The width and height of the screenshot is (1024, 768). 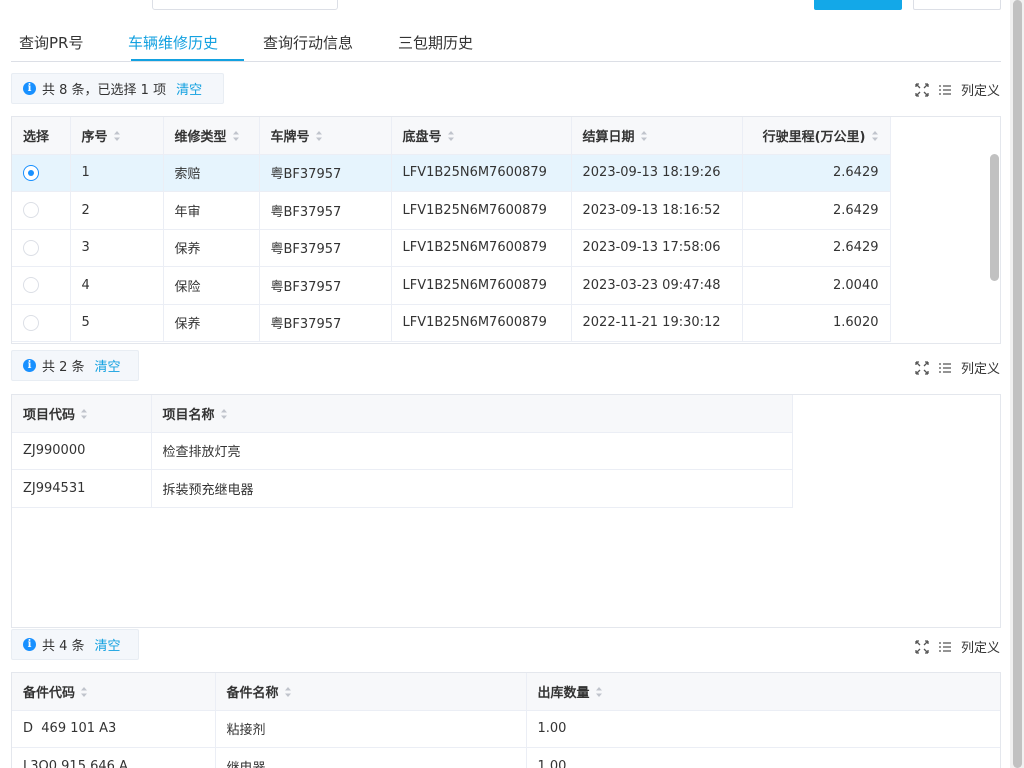 I want to click on tab-bar: 查询PR号 车辆维修历史 查询行动信息 三包期历史, so click(x=506, y=43).